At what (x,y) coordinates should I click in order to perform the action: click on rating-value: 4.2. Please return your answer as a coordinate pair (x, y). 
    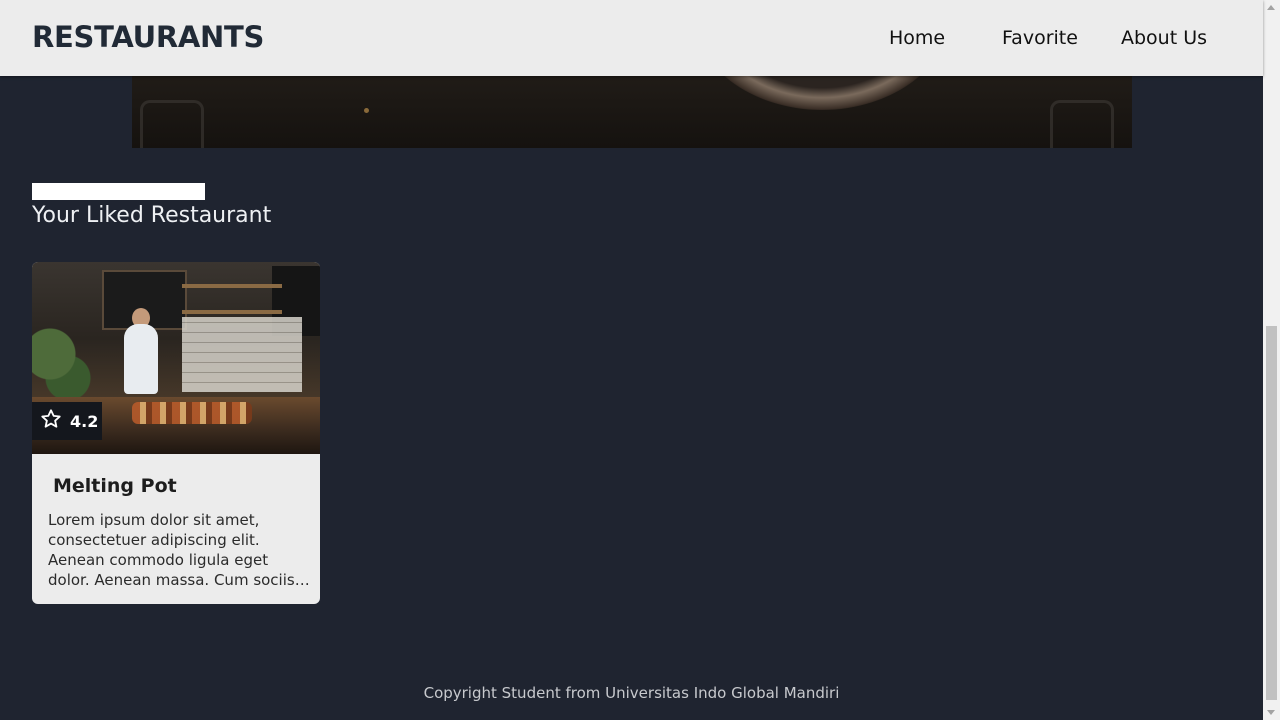
    Looking at the image, I should click on (84, 421).